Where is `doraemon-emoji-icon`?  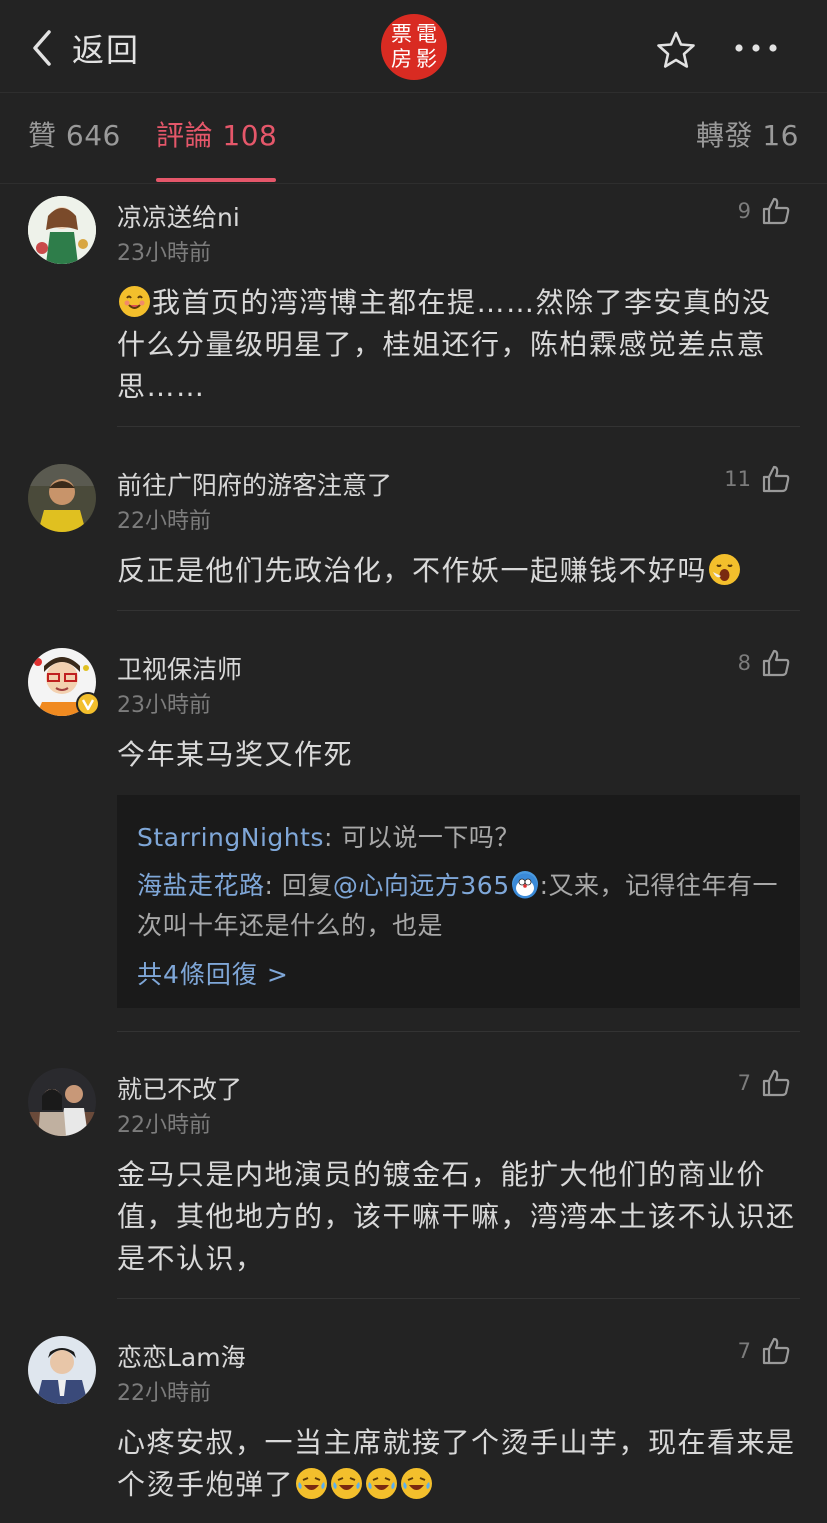
doraemon-emoji-icon is located at coordinates (524, 885).